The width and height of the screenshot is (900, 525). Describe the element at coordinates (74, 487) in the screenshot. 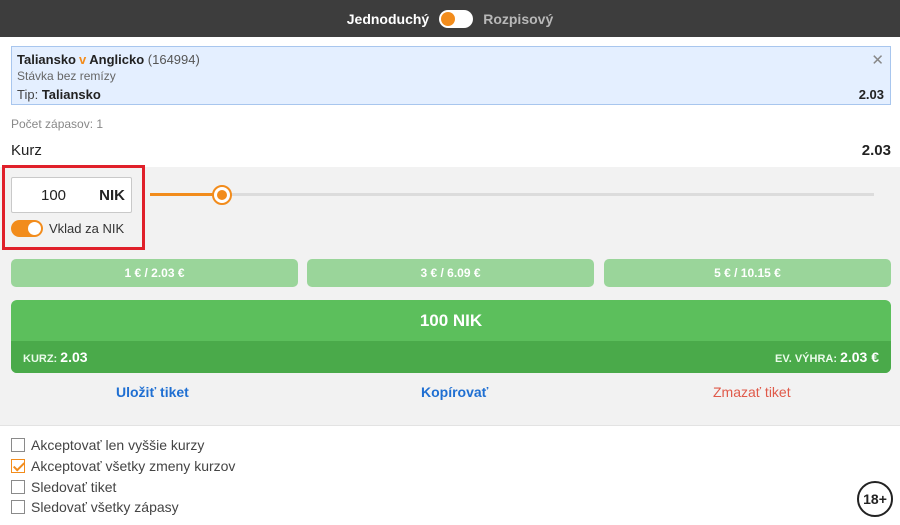

I see `option-label: Sledovať tiket` at that location.